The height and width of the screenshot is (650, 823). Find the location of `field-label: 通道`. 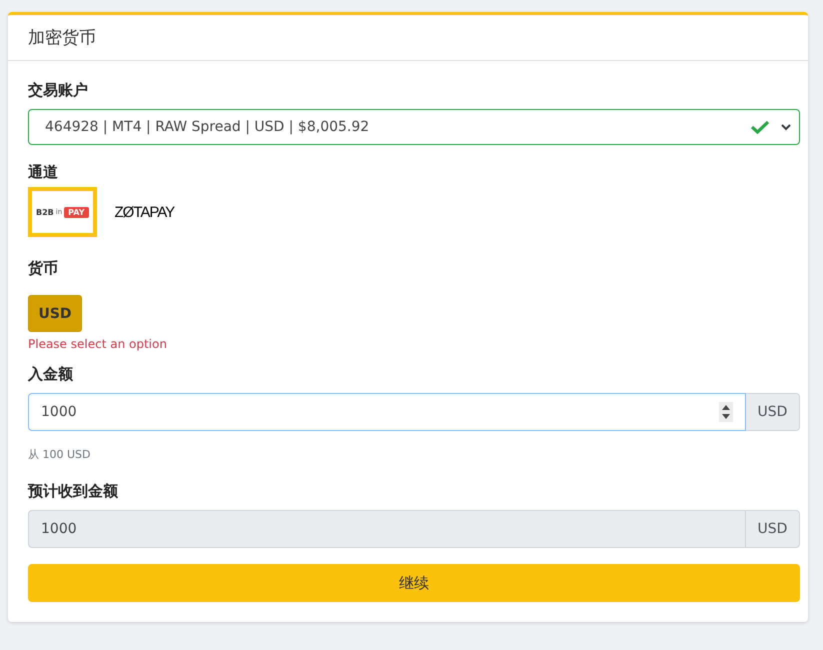

field-label: 通道 is located at coordinates (43, 172).